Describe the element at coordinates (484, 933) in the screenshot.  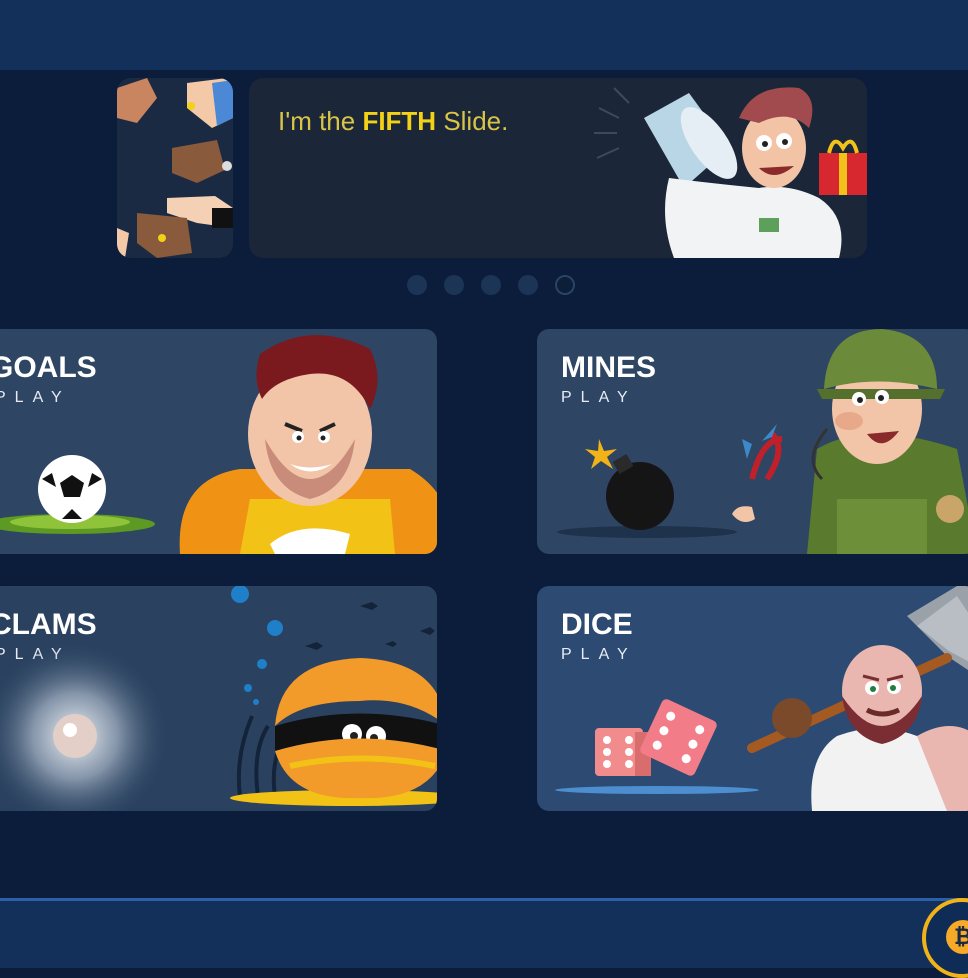
I see `bottom-bar` at that location.